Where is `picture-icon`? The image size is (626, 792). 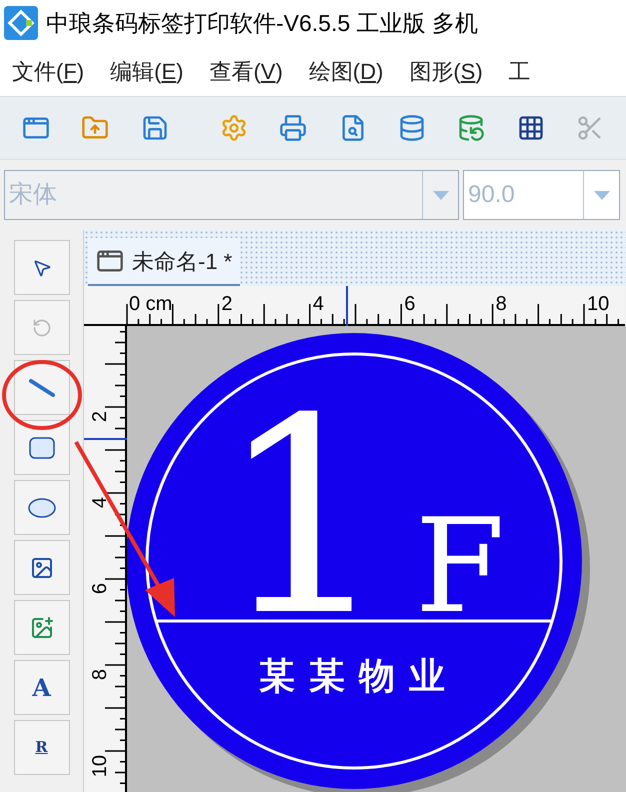
picture-icon is located at coordinates (42, 628).